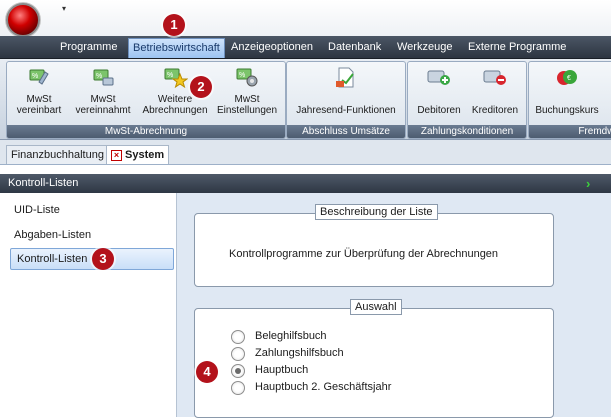 Image resolution: width=611 pixels, height=418 pixels. Describe the element at coordinates (39, 99) in the screenshot. I see `mwst-vereinbart-label-1: MwSt` at that location.